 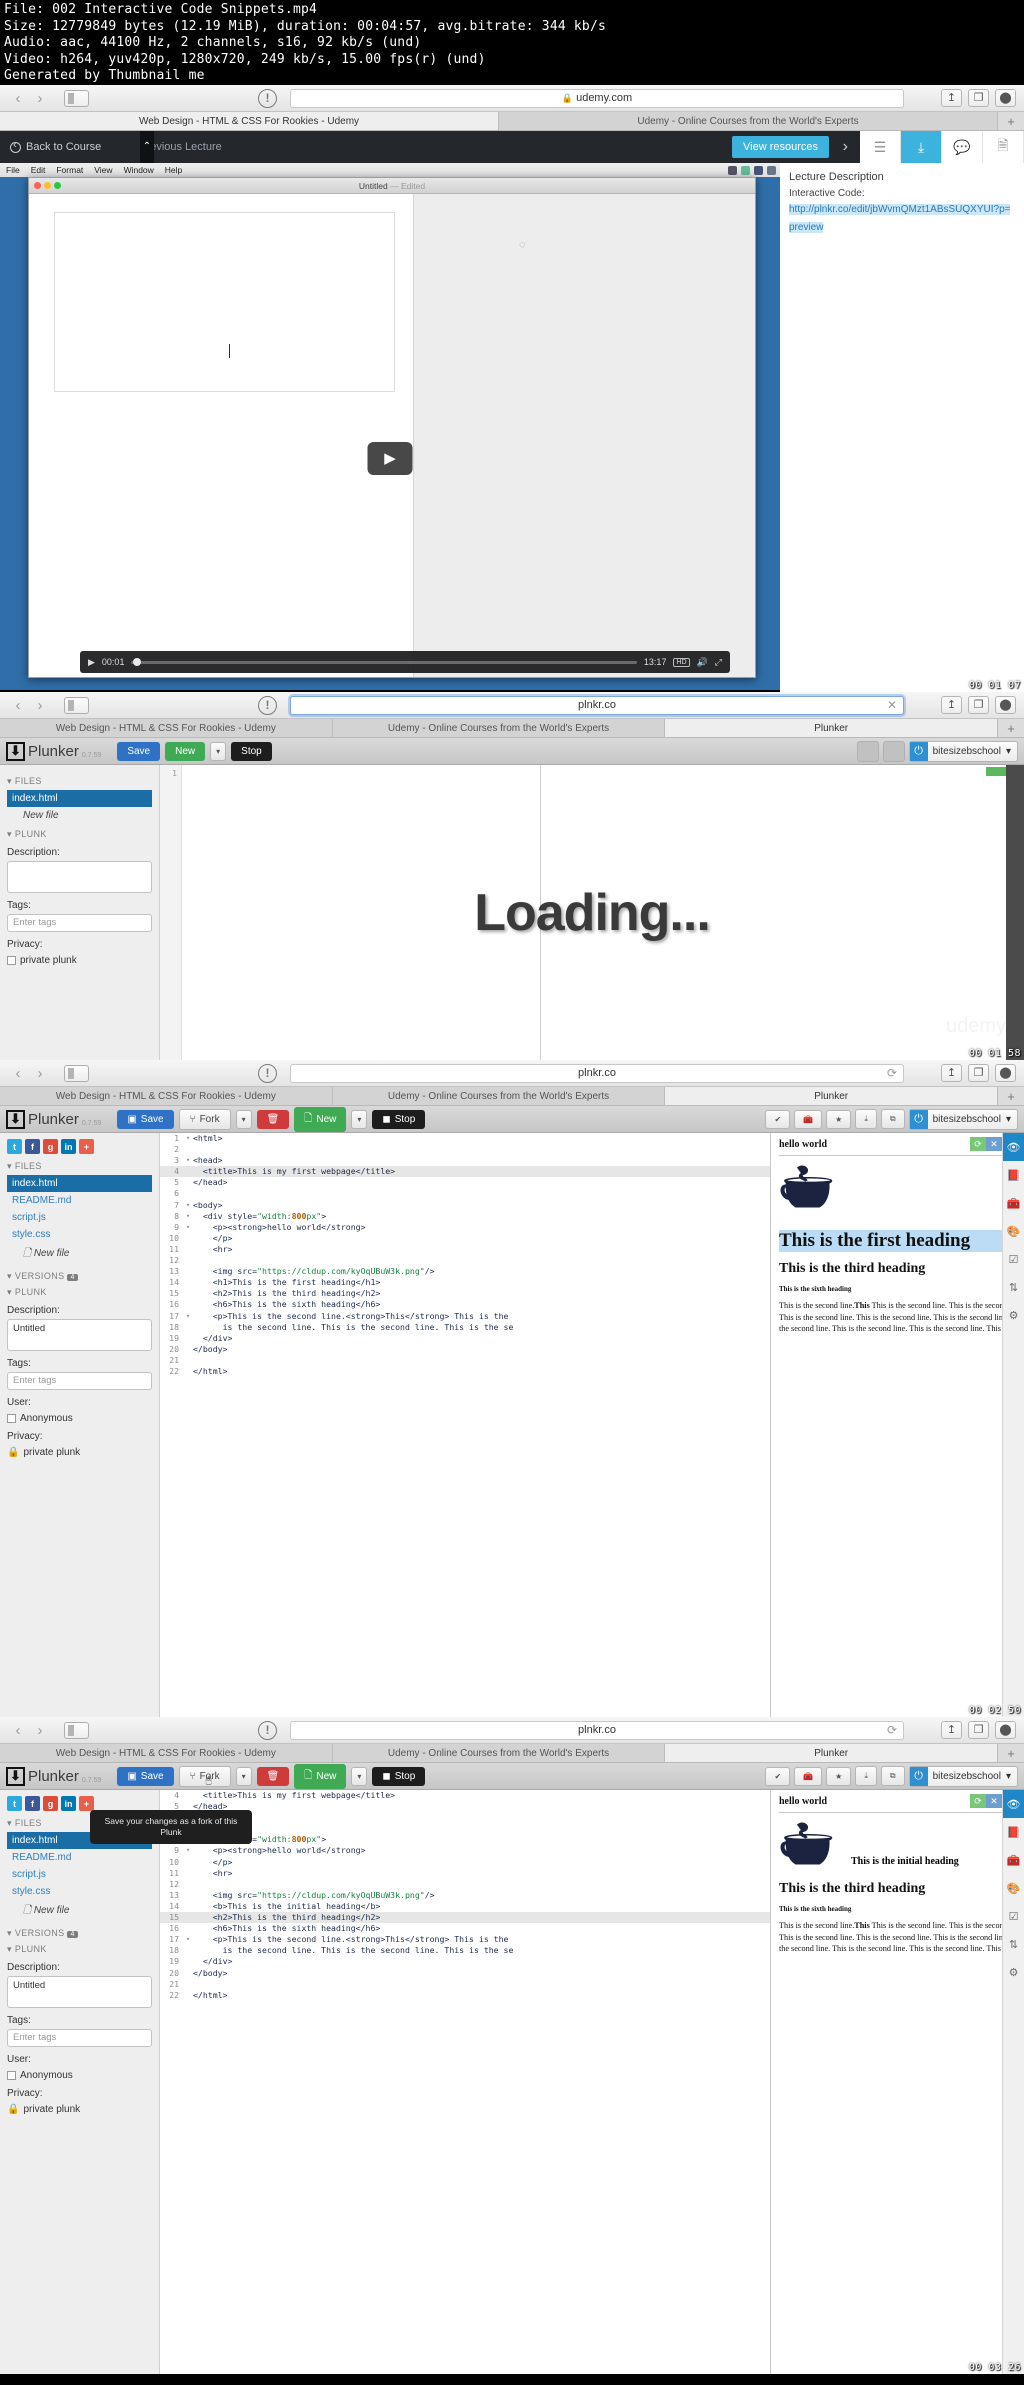 I want to click on code-line: 21, so click(x=465, y=1360).